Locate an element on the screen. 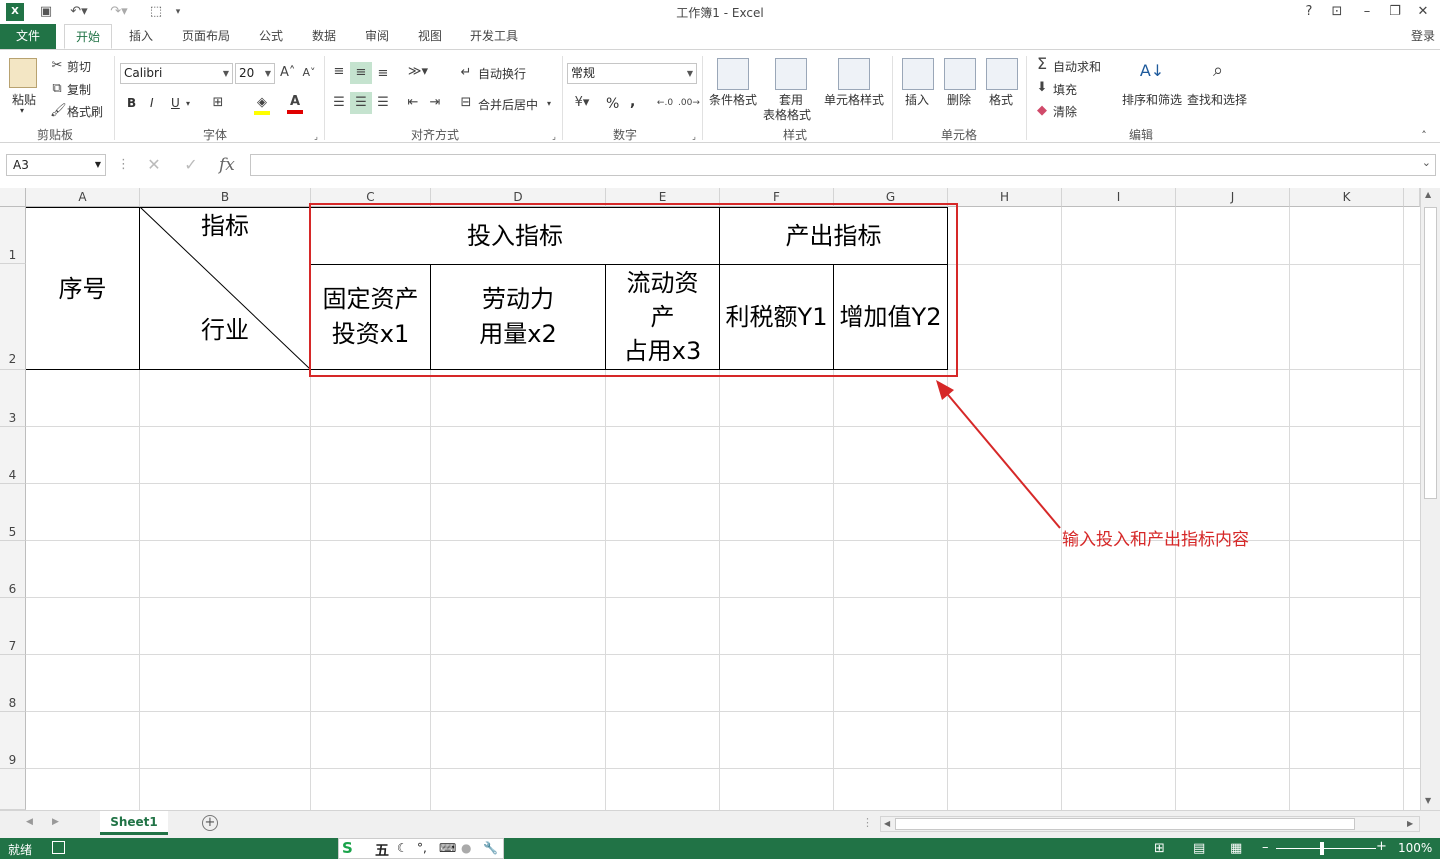 Image resolution: width=1440 pixels, height=860 pixels. borders-icon: ⊞ is located at coordinates (218, 103).